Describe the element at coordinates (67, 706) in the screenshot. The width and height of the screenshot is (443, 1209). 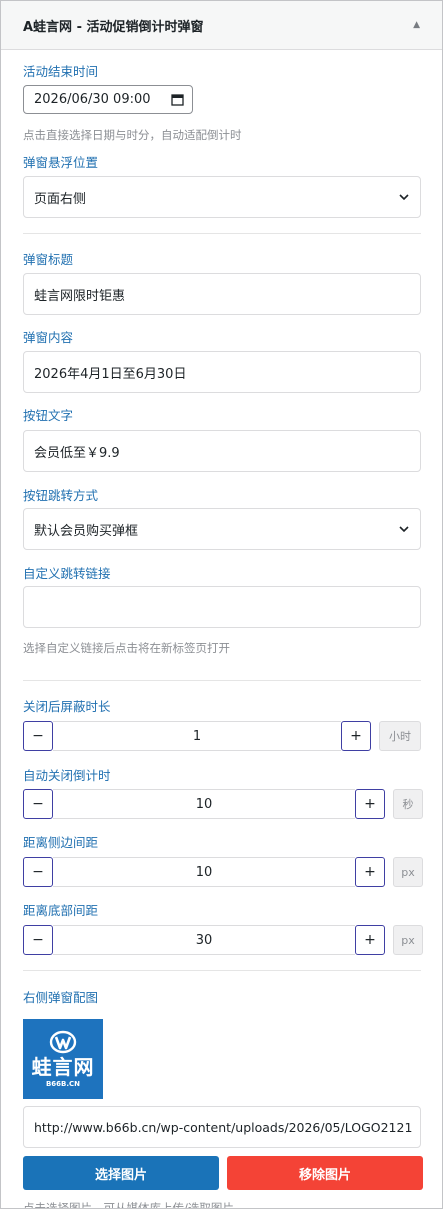
I see `hide-duration-label: 关闭后屏蔽时长` at that location.